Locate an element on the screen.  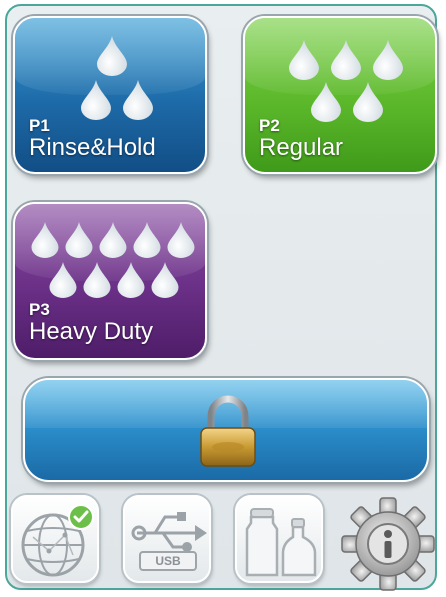
program-name: Regular is located at coordinates (301, 147).